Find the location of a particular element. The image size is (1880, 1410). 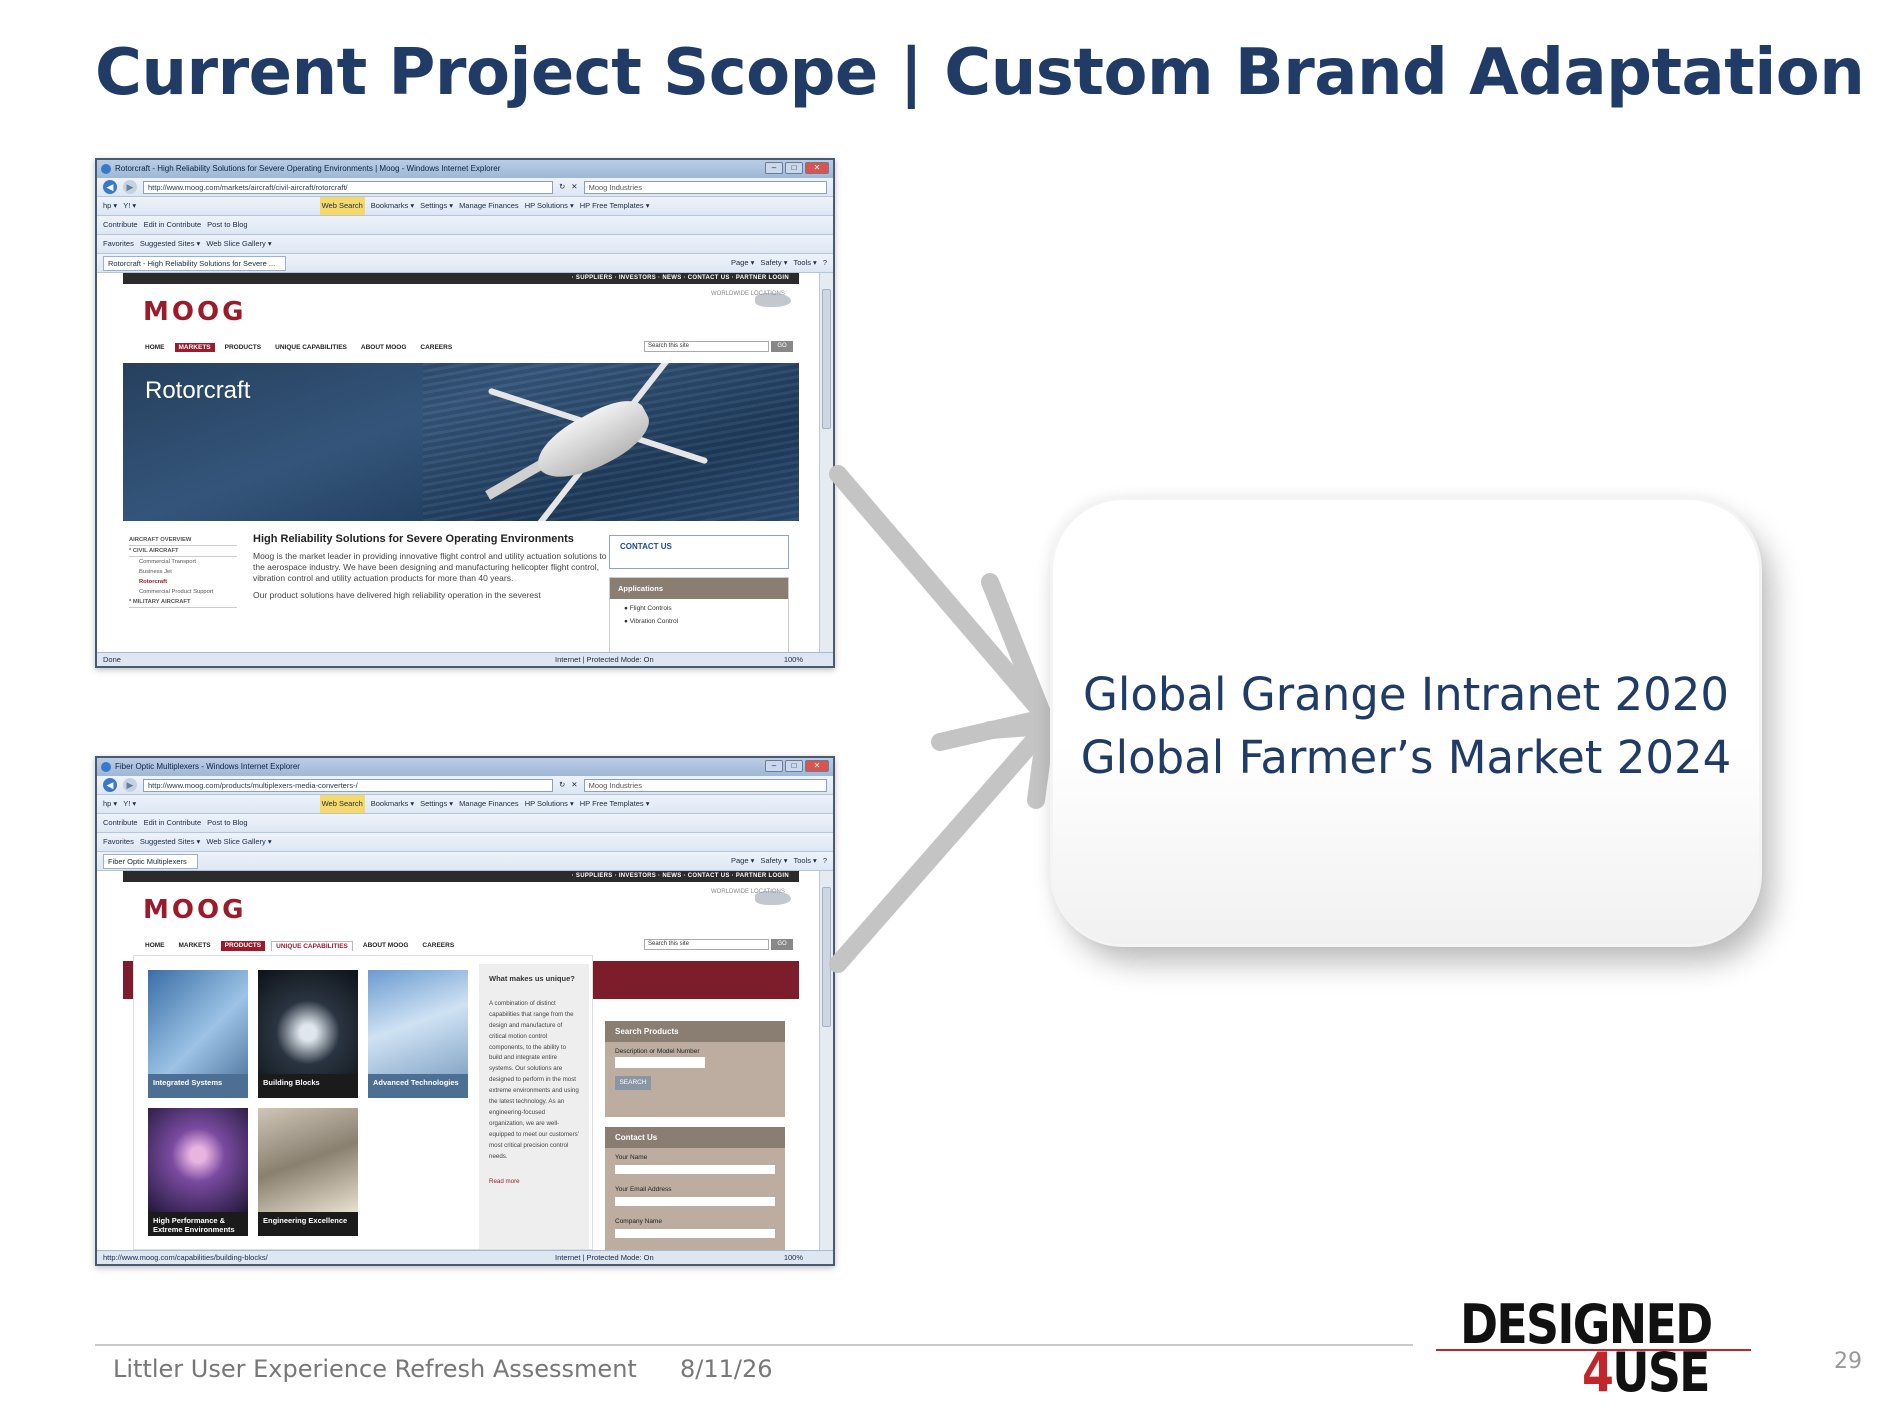

company-input is located at coordinates (695, 1233).